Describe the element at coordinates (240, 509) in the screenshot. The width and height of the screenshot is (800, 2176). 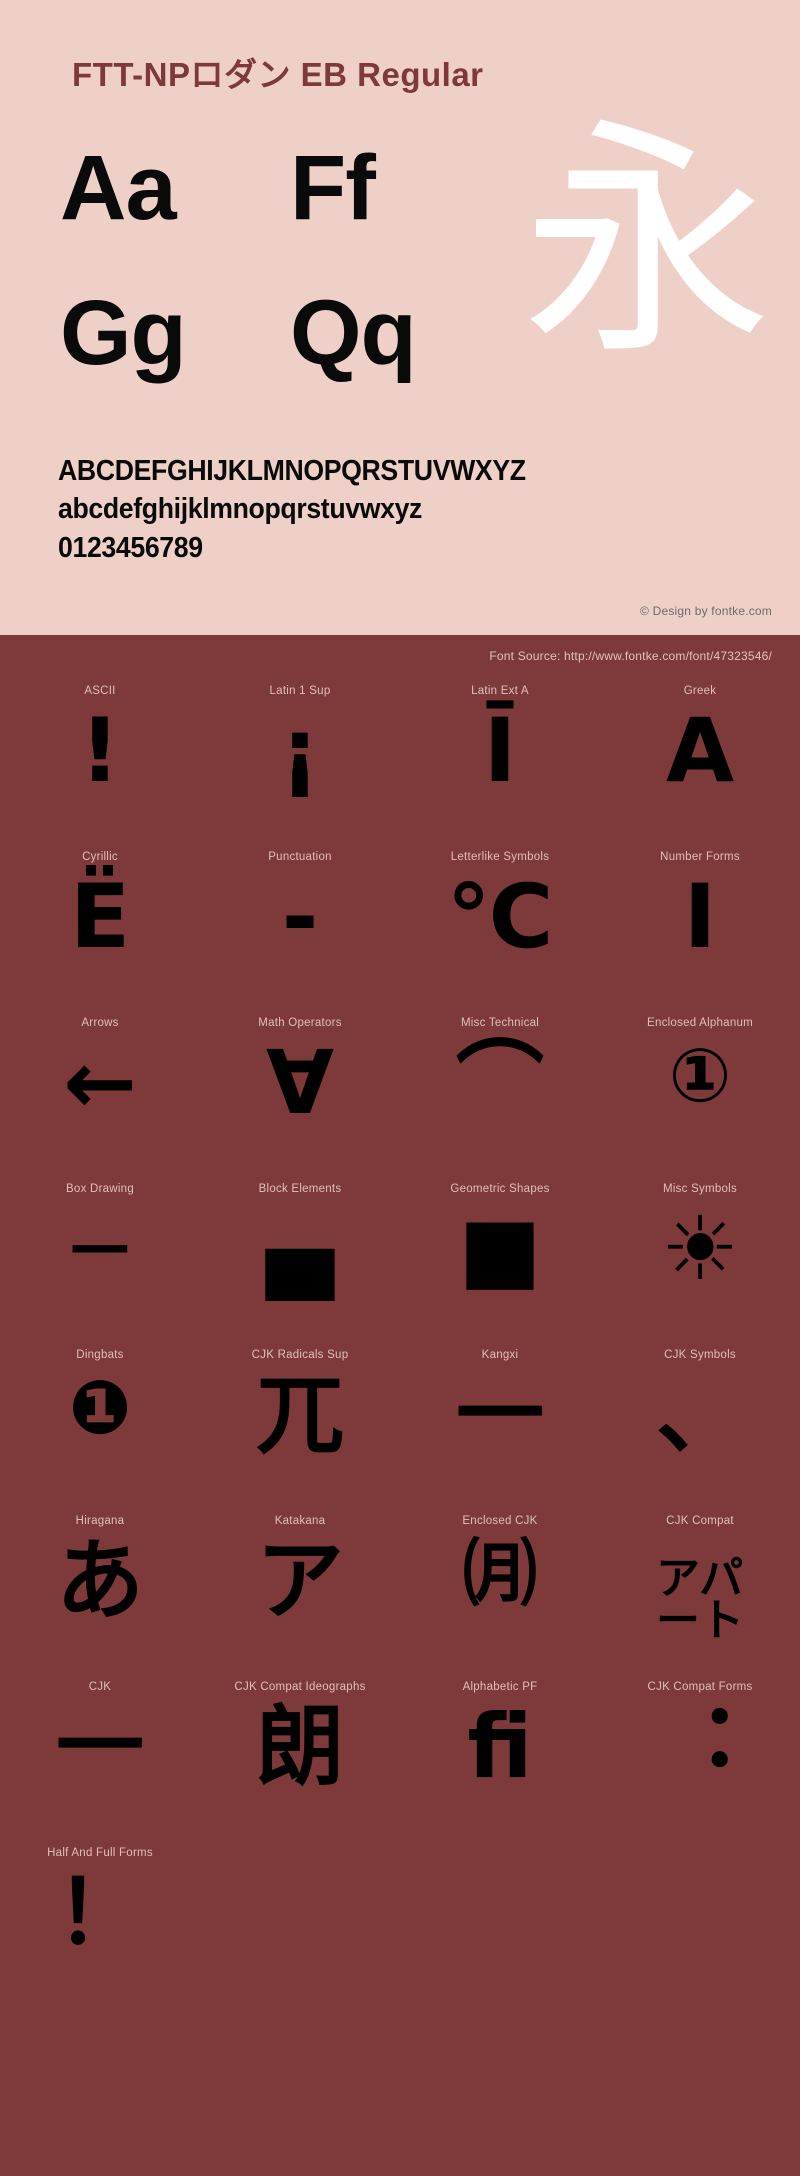
I see `alphabet-lowercase-line: abcdefghijklmnopqrstuvwxyz` at that location.